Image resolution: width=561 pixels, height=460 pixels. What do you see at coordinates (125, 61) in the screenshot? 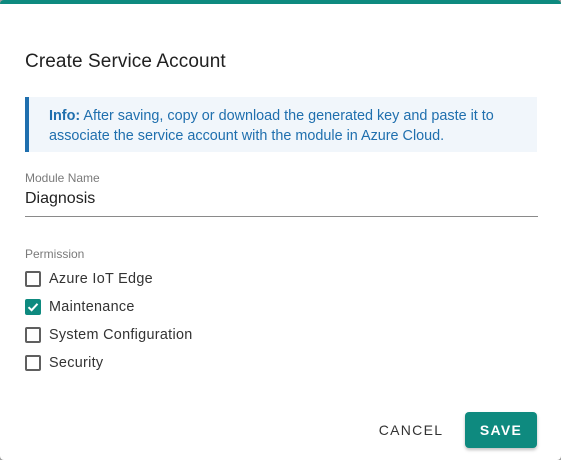
I see `dialog-title: Create Service Account` at bounding box center [125, 61].